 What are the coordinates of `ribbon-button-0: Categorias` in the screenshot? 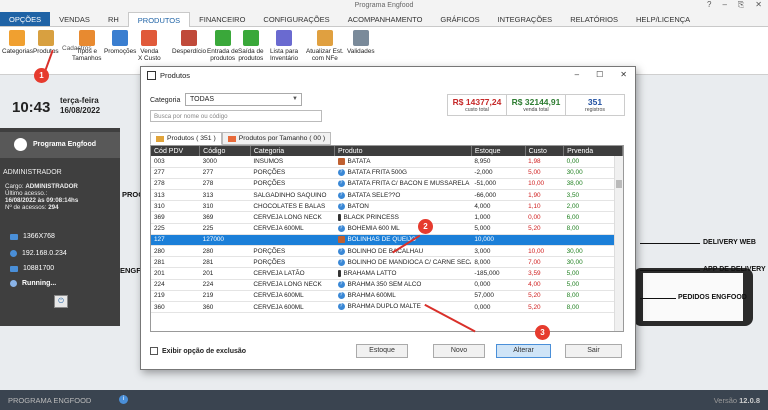 It's located at (17, 42).